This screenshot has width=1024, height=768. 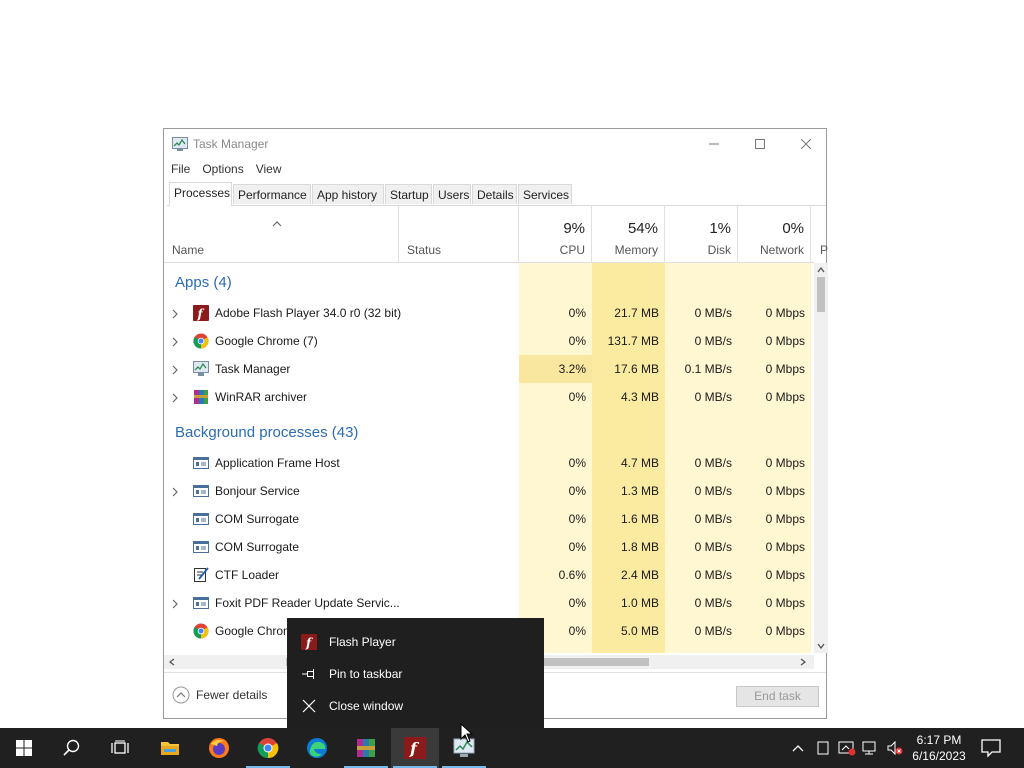 I want to click on taskbar-flash-player: f, so click(x=415, y=748).